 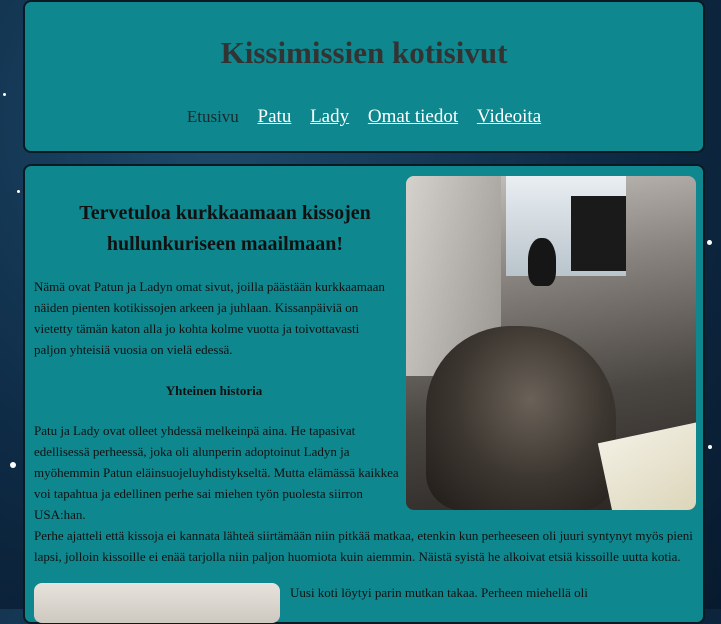 I want to click on photo-black-cat, so click(x=542, y=262).